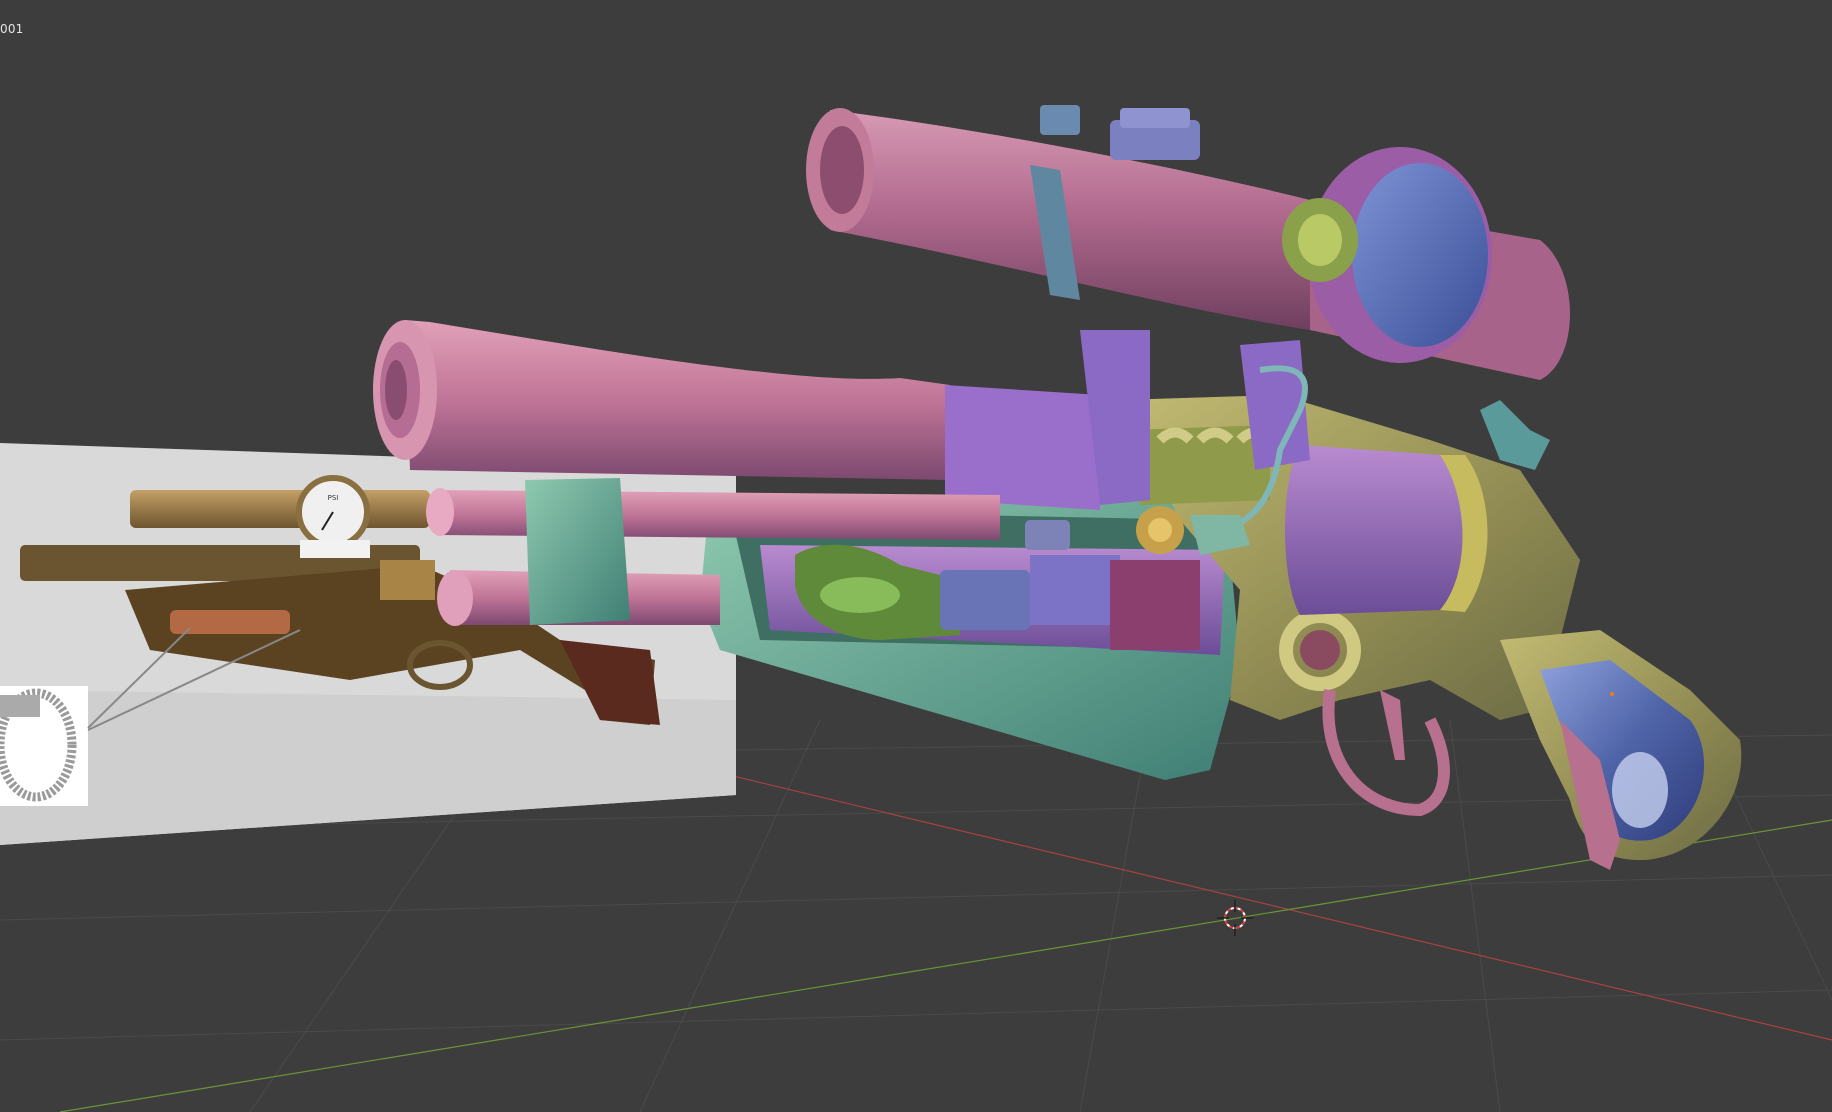 This screenshot has height=1112, width=1832. I want to click on rifle-cylinder, so click(1374, 530).